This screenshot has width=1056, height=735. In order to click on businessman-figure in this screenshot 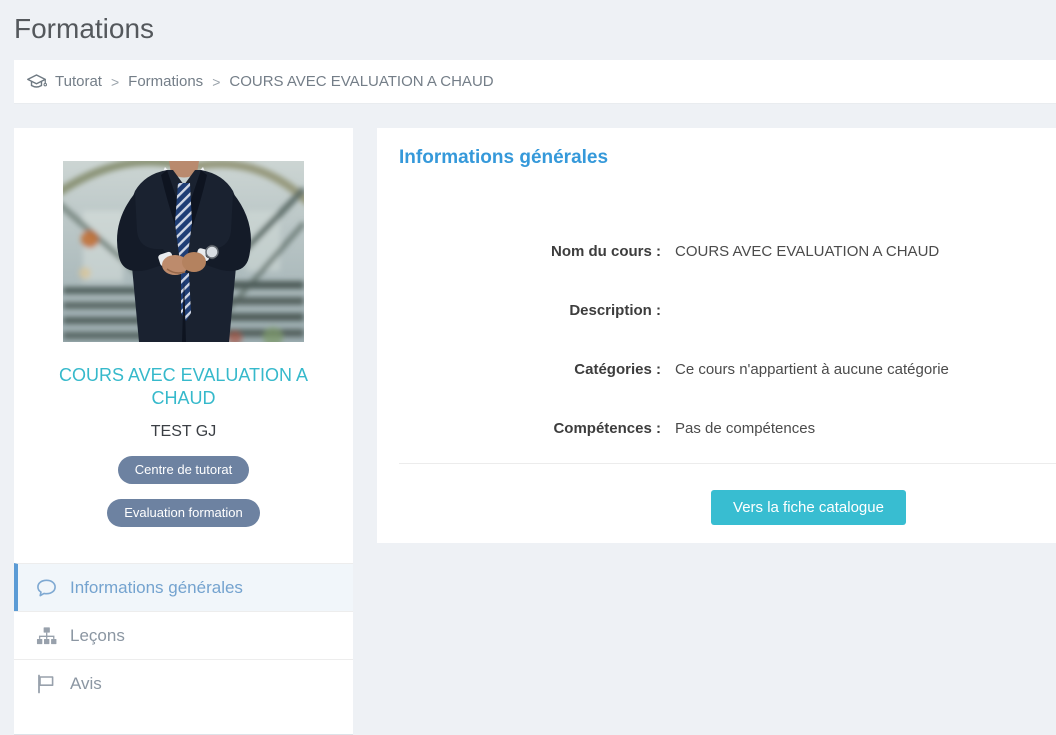, I will do `click(184, 251)`.